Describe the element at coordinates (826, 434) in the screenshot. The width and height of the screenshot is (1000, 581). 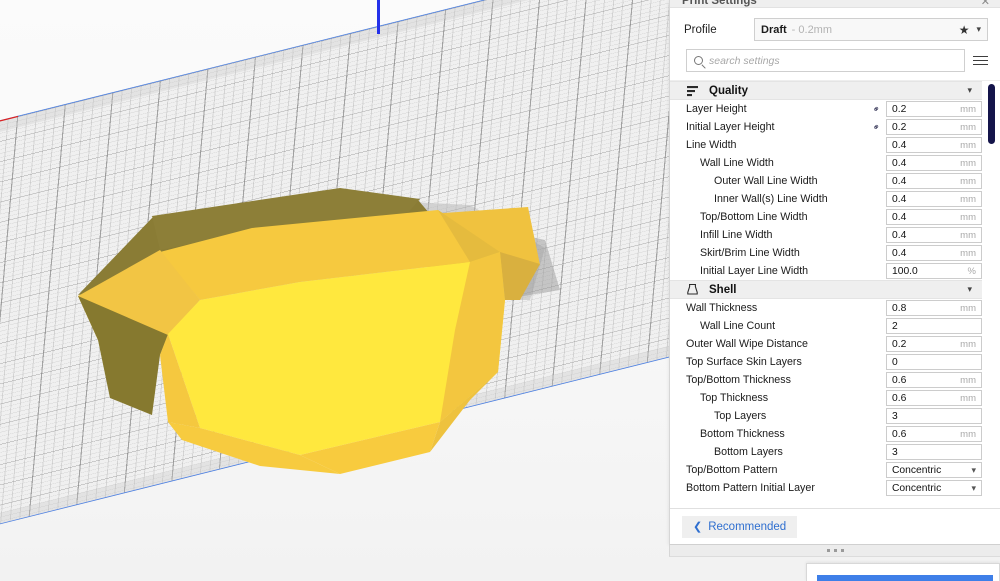
I see `setting-row: Bottom Thickness 0.6 mm` at that location.